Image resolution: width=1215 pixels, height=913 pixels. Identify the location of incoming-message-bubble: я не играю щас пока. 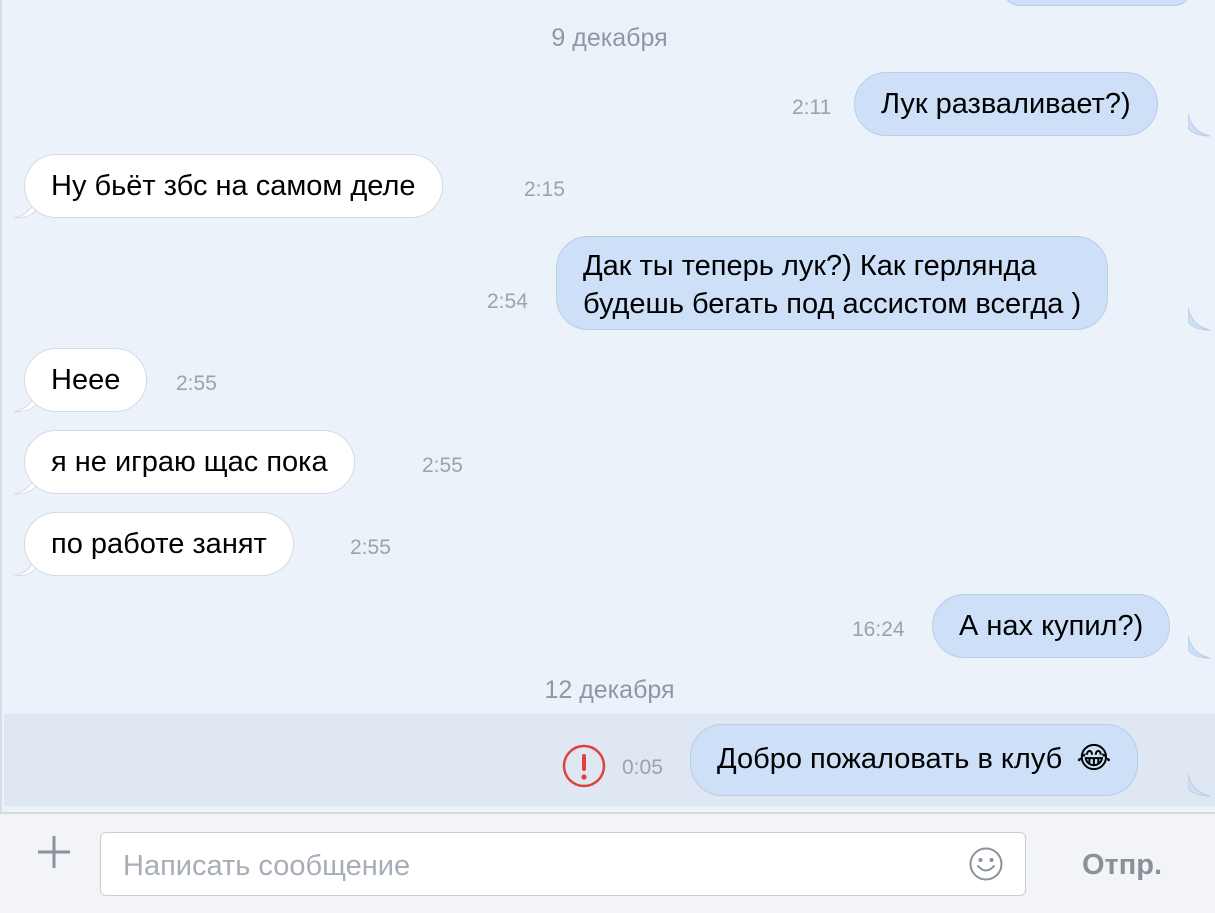
(189, 462).